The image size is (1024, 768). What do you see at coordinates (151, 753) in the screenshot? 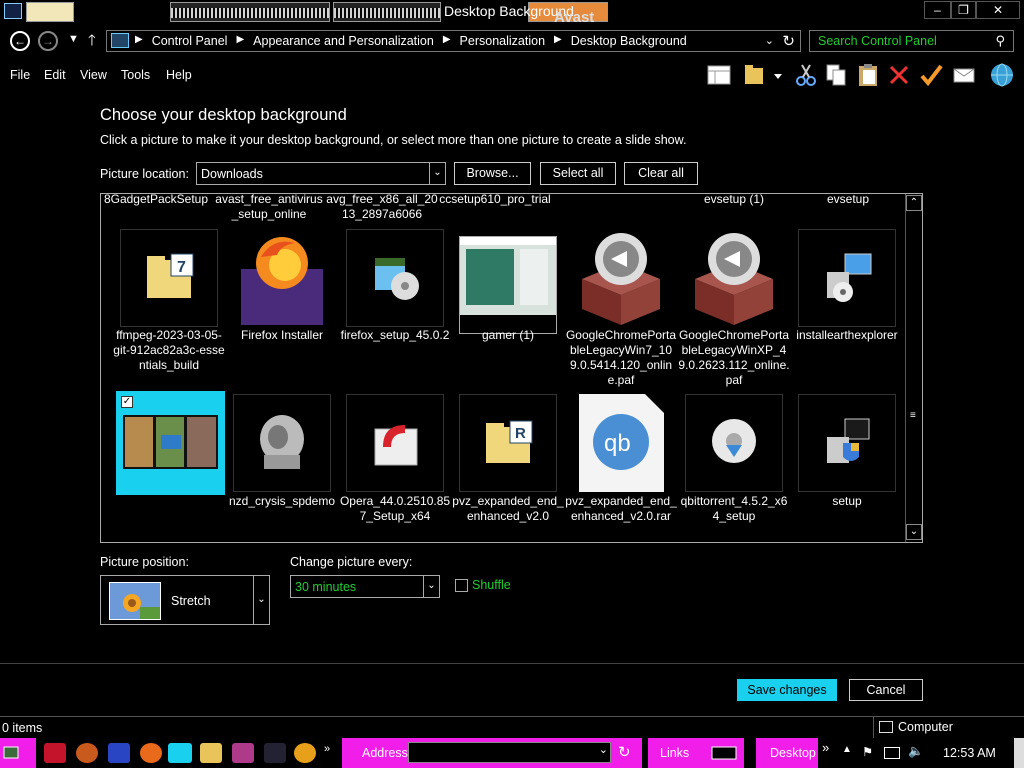
I see `rss-icon` at bounding box center [151, 753].